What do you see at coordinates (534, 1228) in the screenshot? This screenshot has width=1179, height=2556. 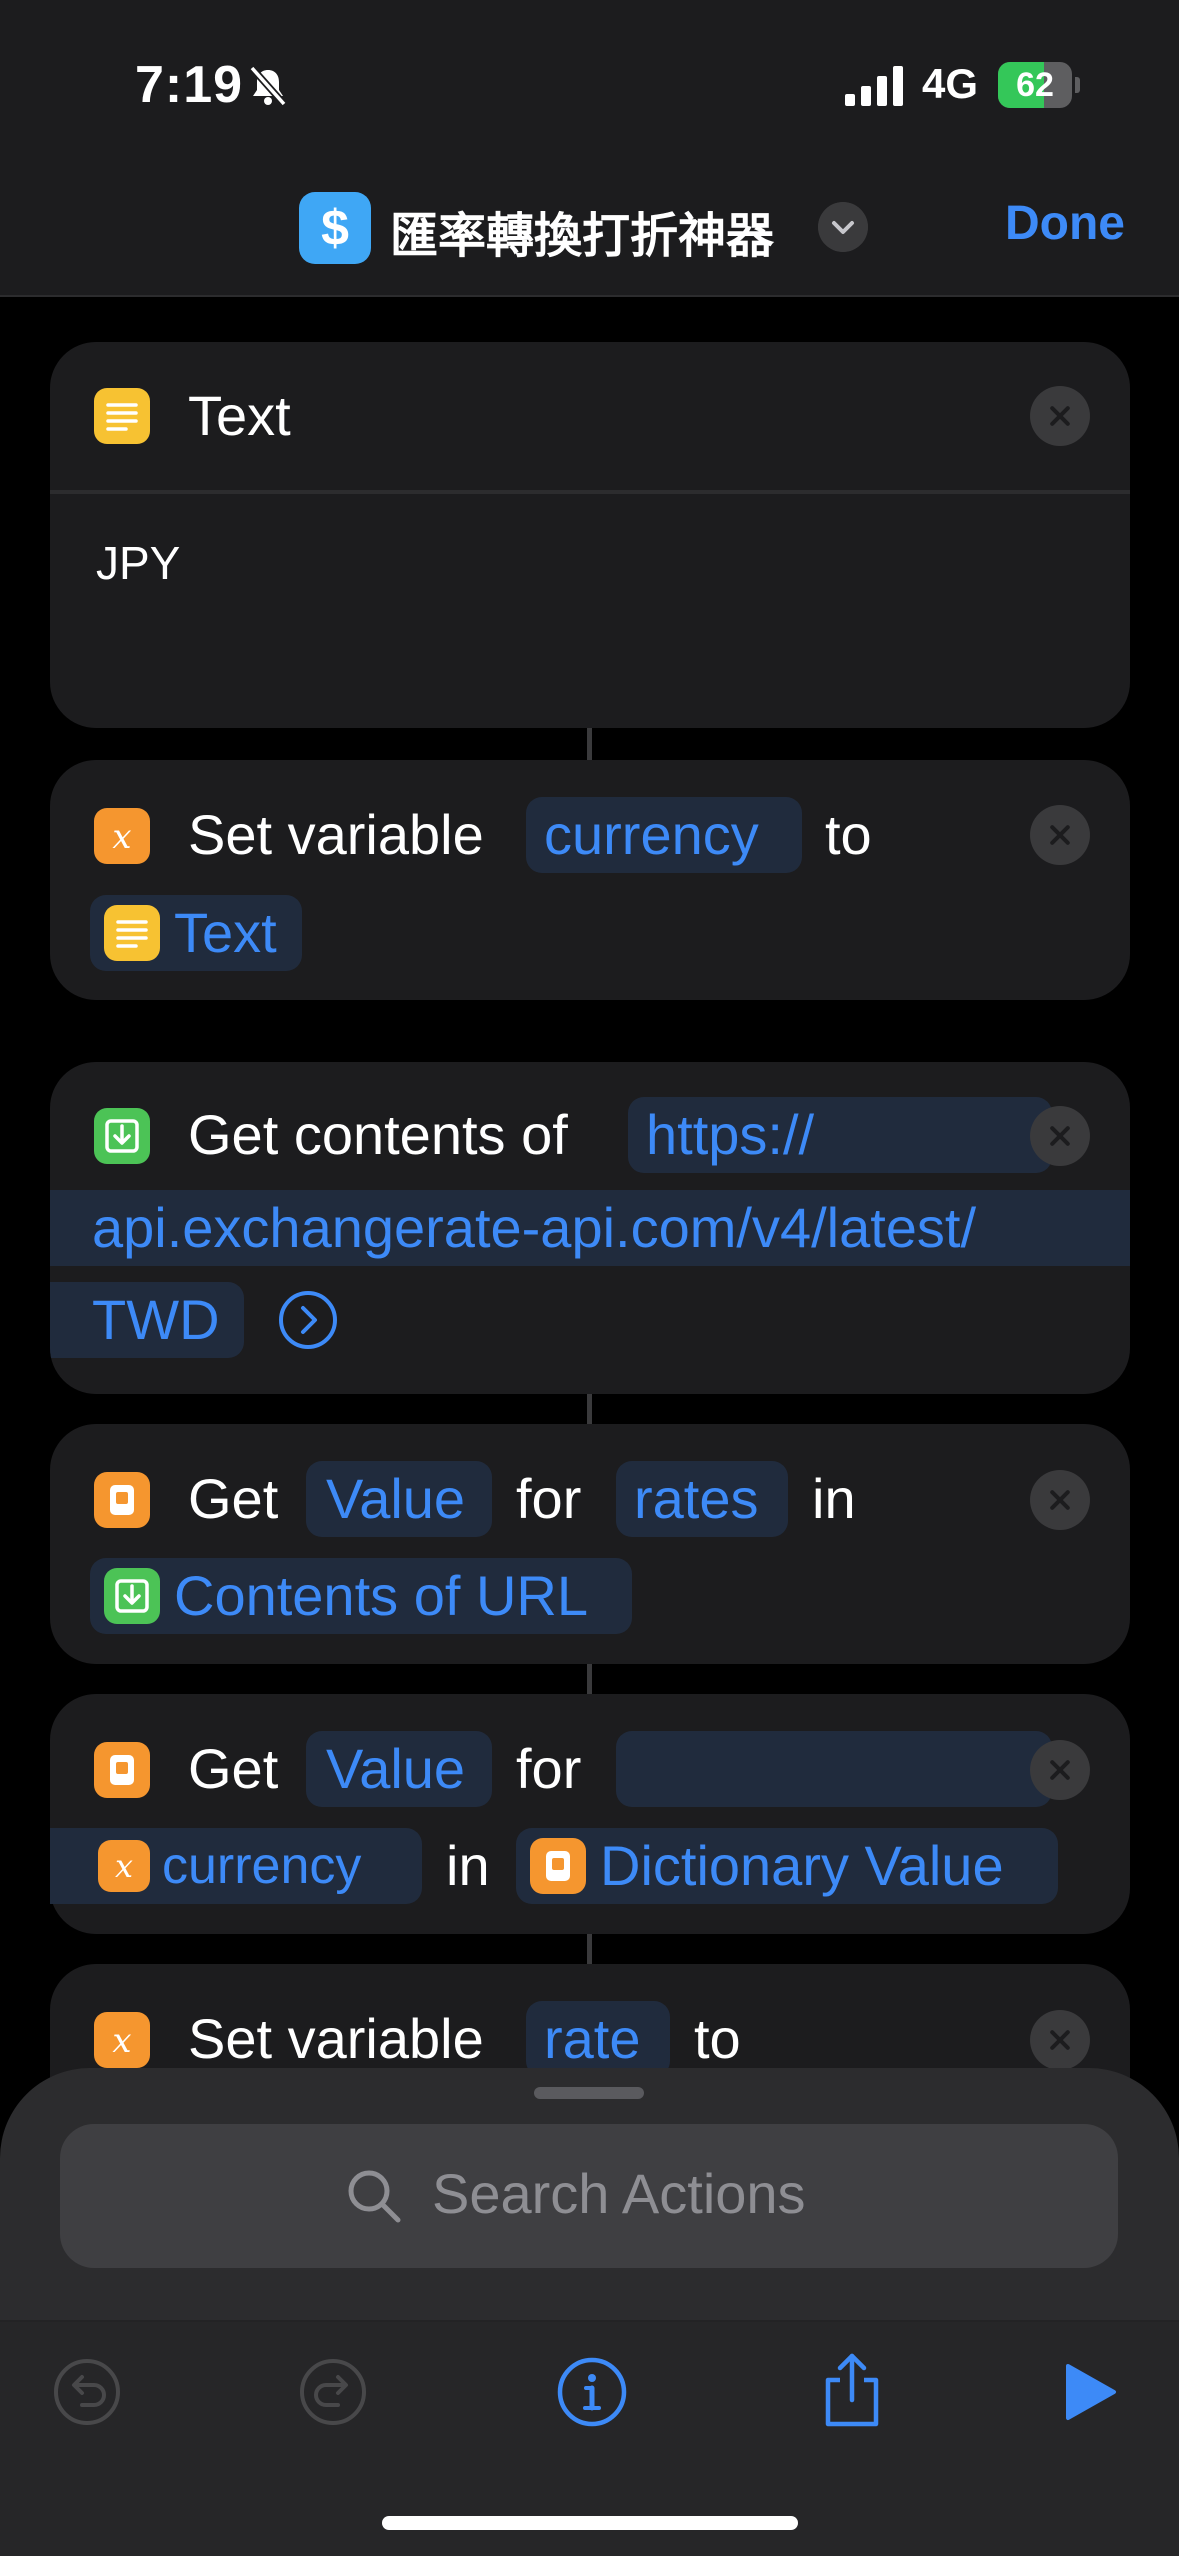 I see `url-text: api.exchangerate-api.com/v4/latest/` at bounding box center [534, 1228].